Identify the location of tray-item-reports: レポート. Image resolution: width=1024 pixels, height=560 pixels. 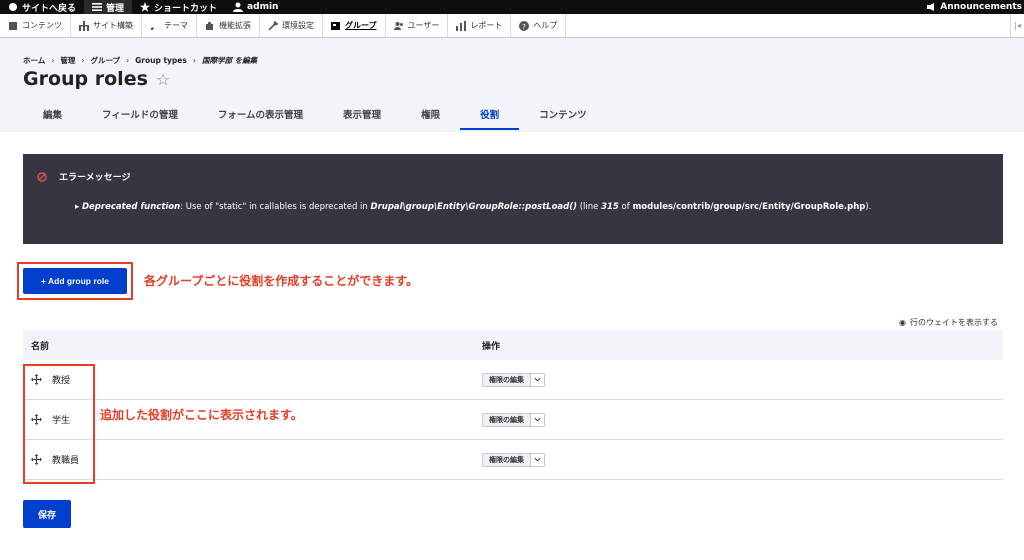
(480, 25).